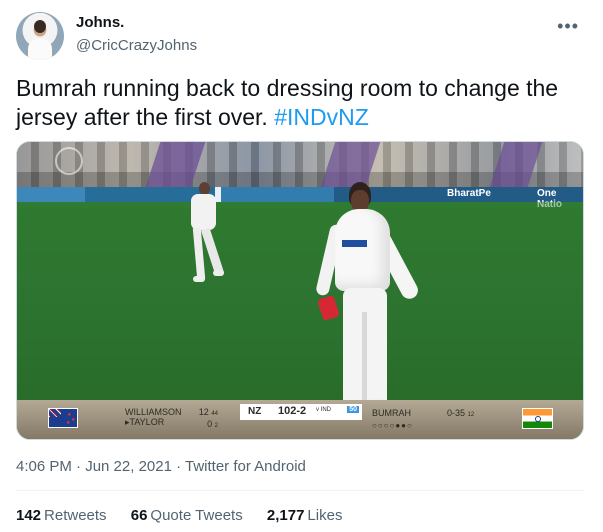  Describe the element at coordinates (69, 161) in the screenshot. I see `watermark-logo` at that location.